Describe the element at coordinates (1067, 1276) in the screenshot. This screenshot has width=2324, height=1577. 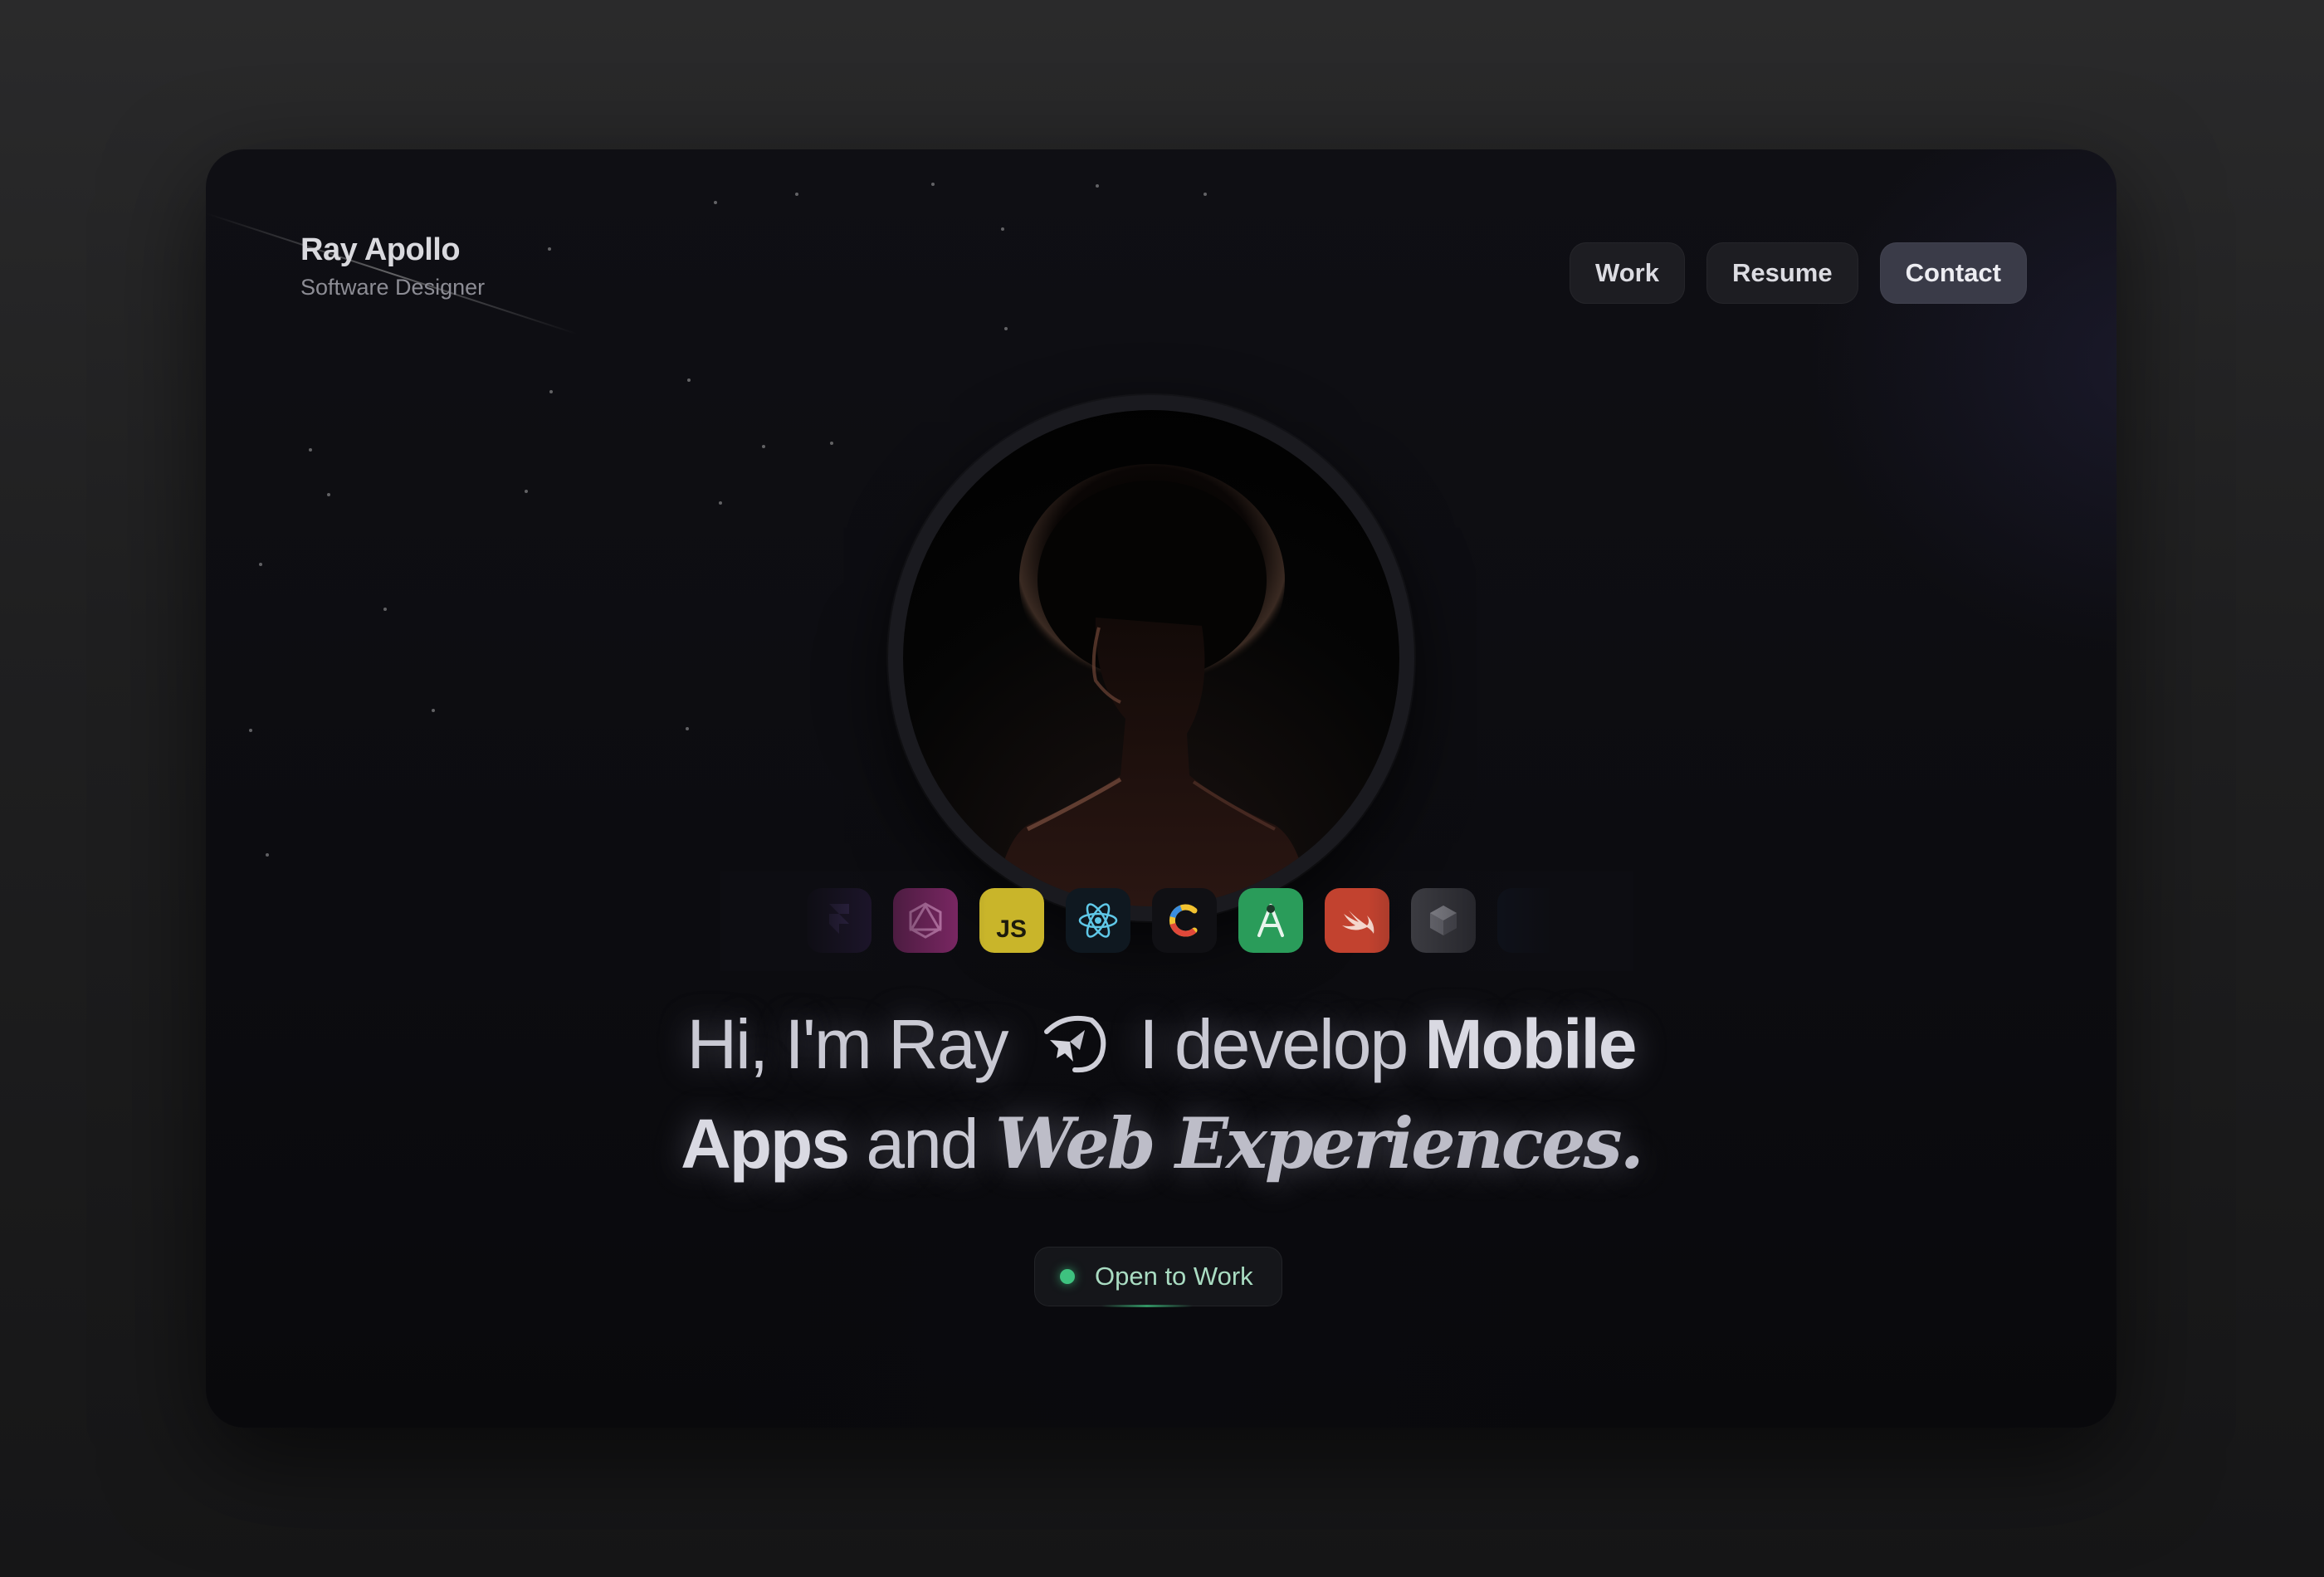
I see `status-dot-icon` at that location.